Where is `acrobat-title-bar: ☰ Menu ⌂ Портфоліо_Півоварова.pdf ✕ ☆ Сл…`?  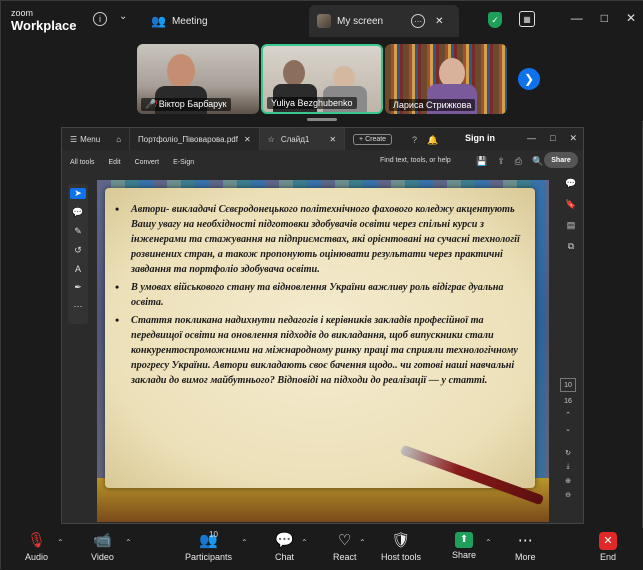 acrobat-title-bar: ☰ Menu ⌂ Портфоліо_Півоварова.pdf ✕ ☆ Сл… is located at coordinates (322, 139).